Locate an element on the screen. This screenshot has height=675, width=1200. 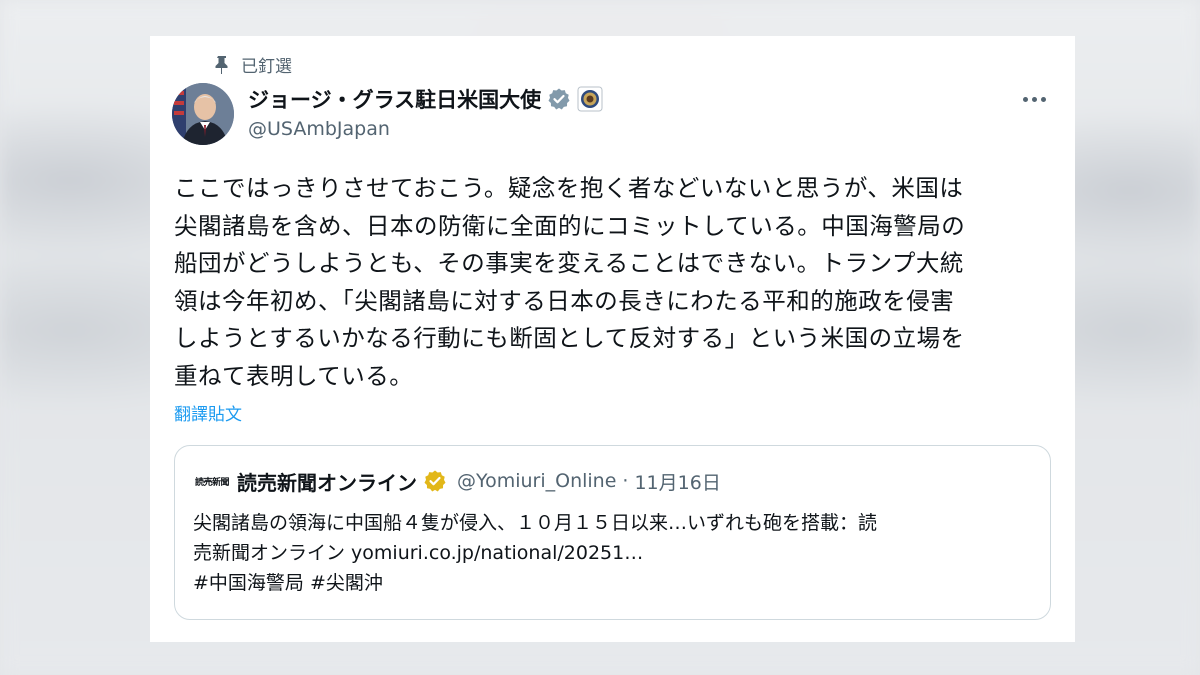
pinned-label: 已釘選 is located at coordinates (266, 66).